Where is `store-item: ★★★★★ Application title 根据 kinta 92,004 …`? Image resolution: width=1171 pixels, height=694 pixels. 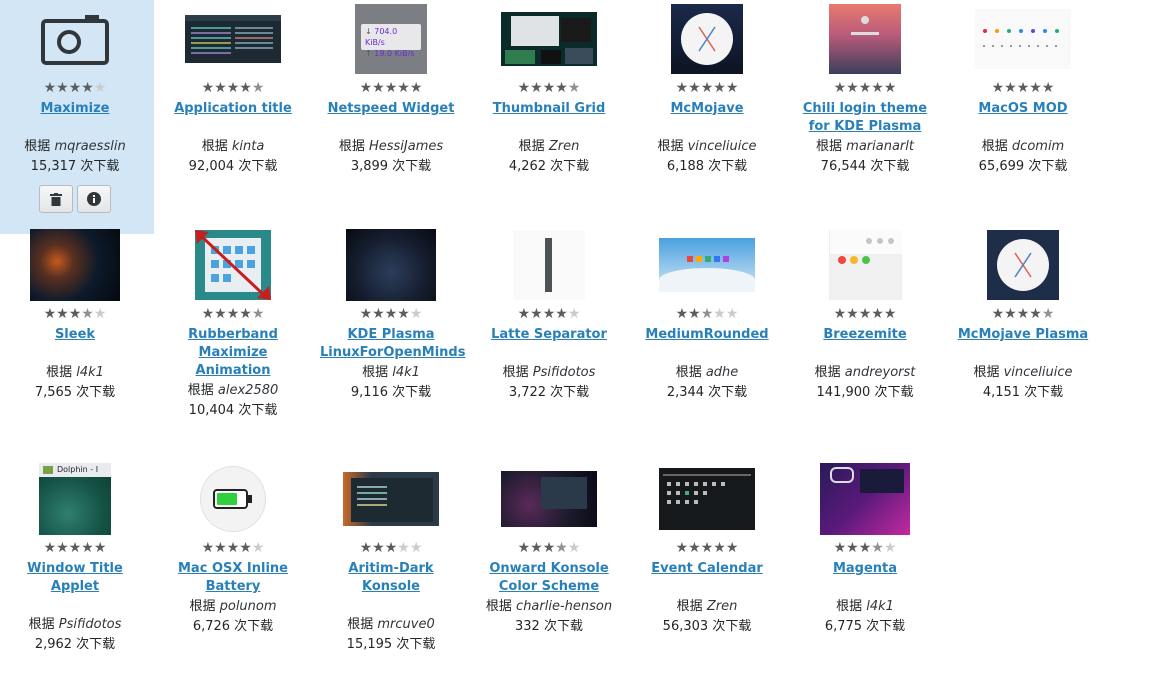
store-item: ★★★★★ Application title 根据 kinta 92,004 … is located at coordinates (233, 117).